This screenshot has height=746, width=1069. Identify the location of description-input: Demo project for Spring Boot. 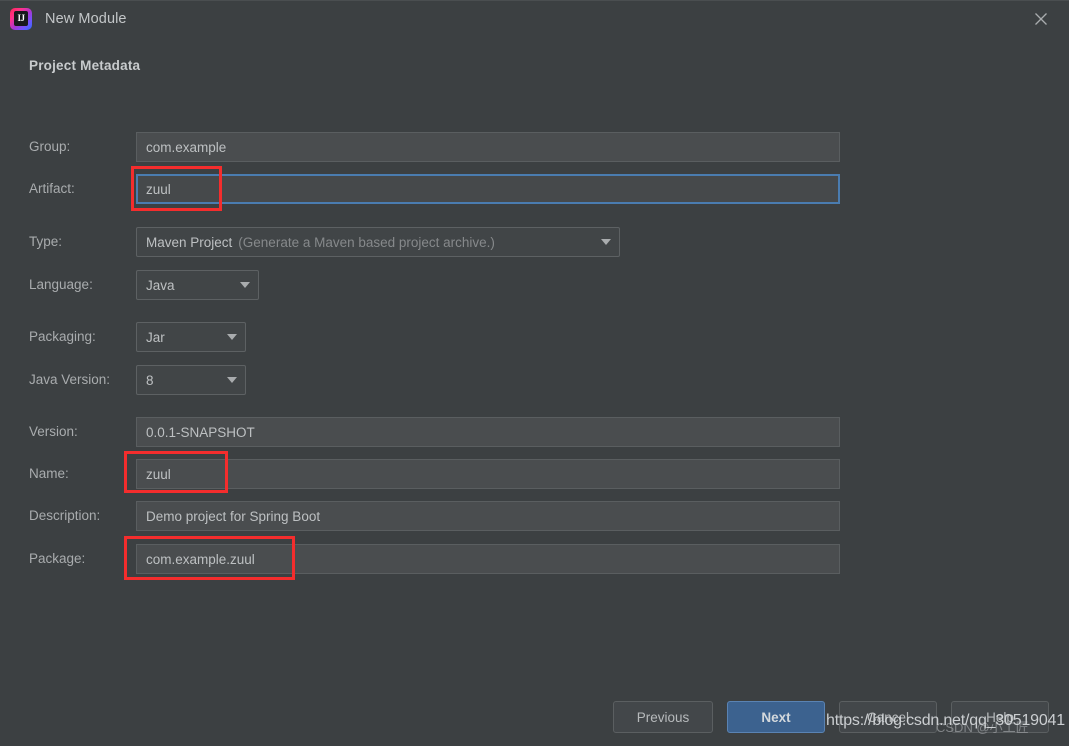
(488, 516).